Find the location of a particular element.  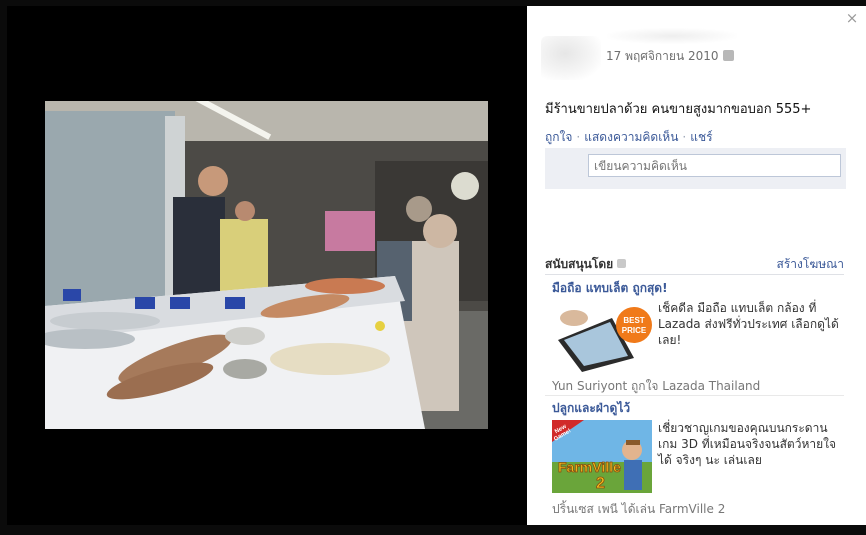

share-link: แชร์ is located at coordinates (701, 137).